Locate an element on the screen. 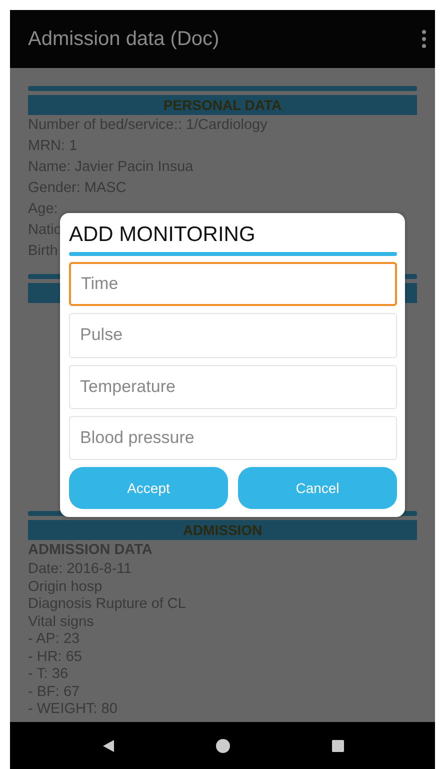 The image size is (445, 769). home-icon is located at coordinates (223, 745).